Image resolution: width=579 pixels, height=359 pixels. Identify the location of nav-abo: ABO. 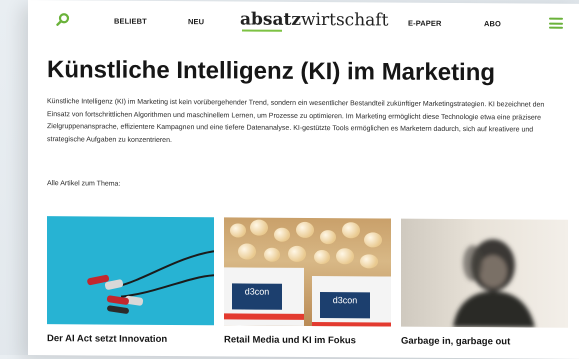
(492, 23).